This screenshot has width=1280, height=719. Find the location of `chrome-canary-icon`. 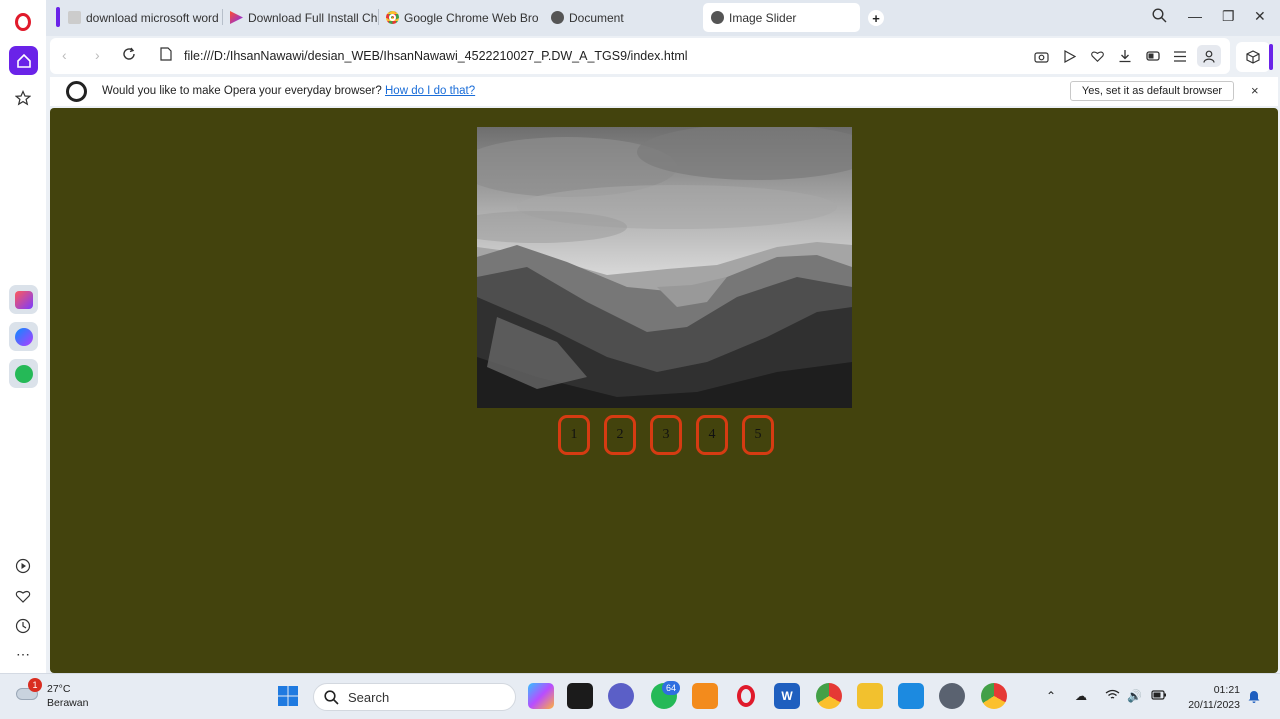

chrome-canary-icon is located at coordinates (994, 696).